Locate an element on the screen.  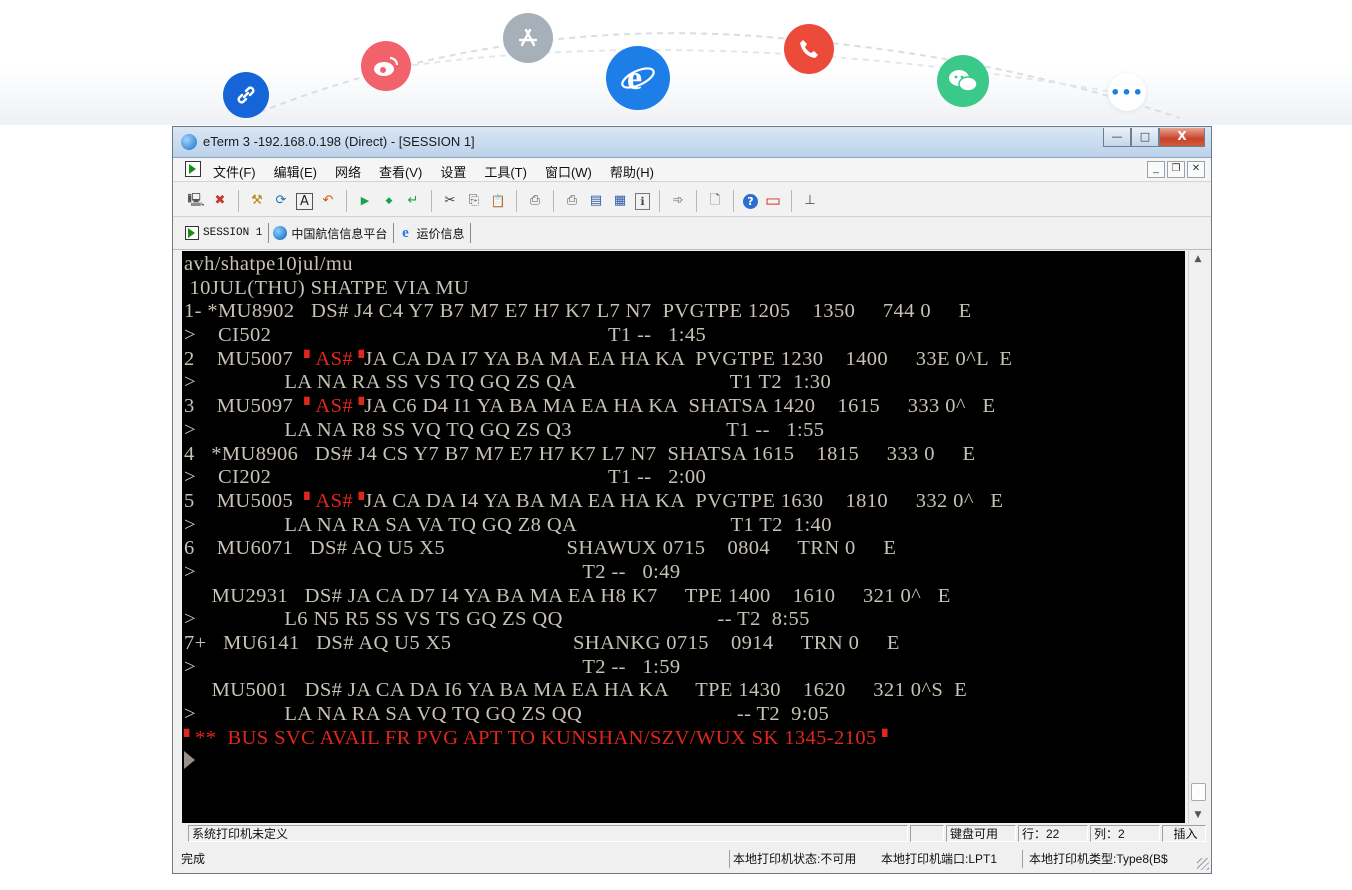
play-icon: ▶ is located at coordinates (365, 201).